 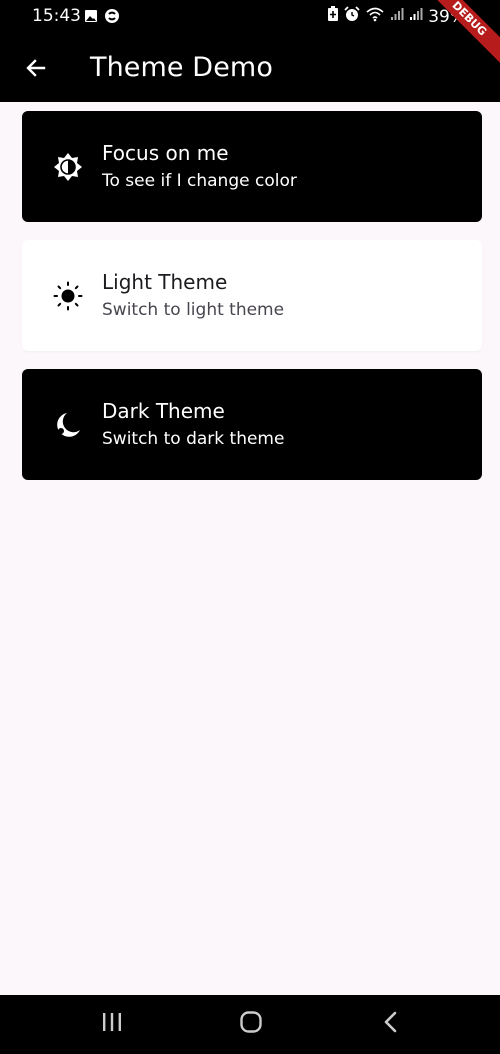 I want to click on alarm-icon, so click(x=352, y=16).